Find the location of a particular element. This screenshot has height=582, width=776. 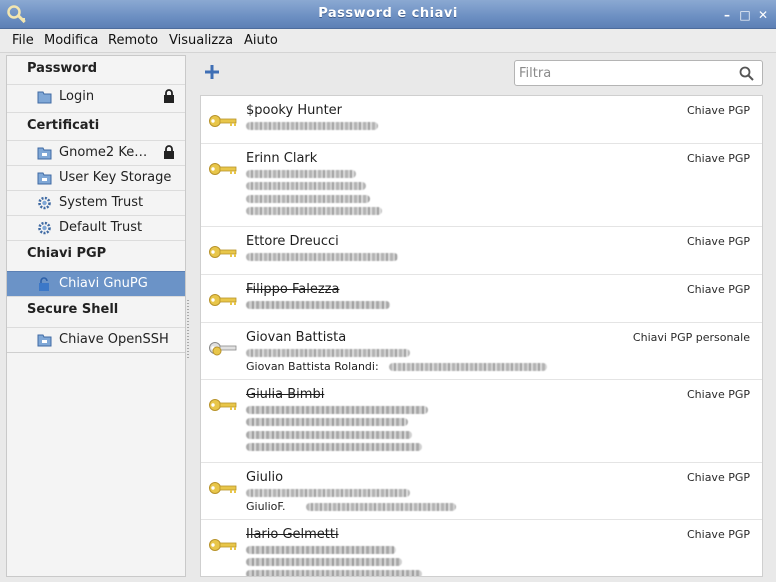

list-item: Filippo Falezza Chiave PGP is located at coordinates (481, 299).